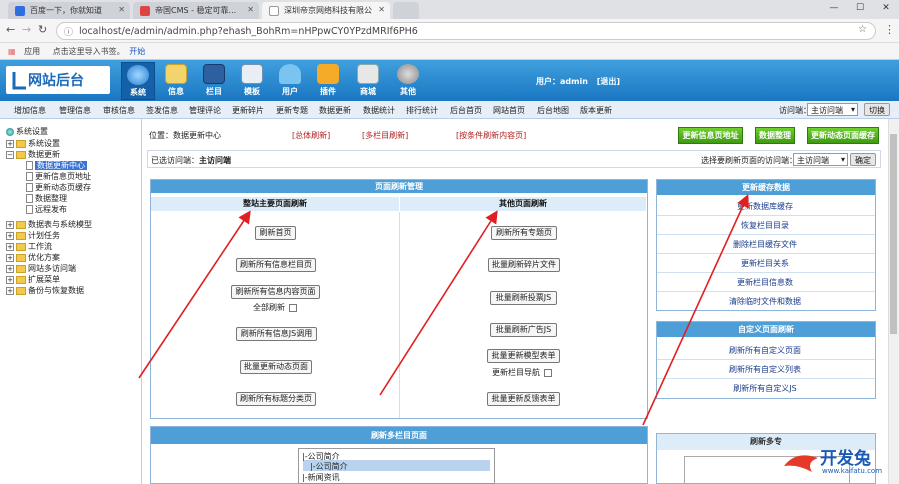  What do you see at coordinates (801, 463) in the screenshot?
I see `rabbit-logo-icon` at bounding box center [801, 463].